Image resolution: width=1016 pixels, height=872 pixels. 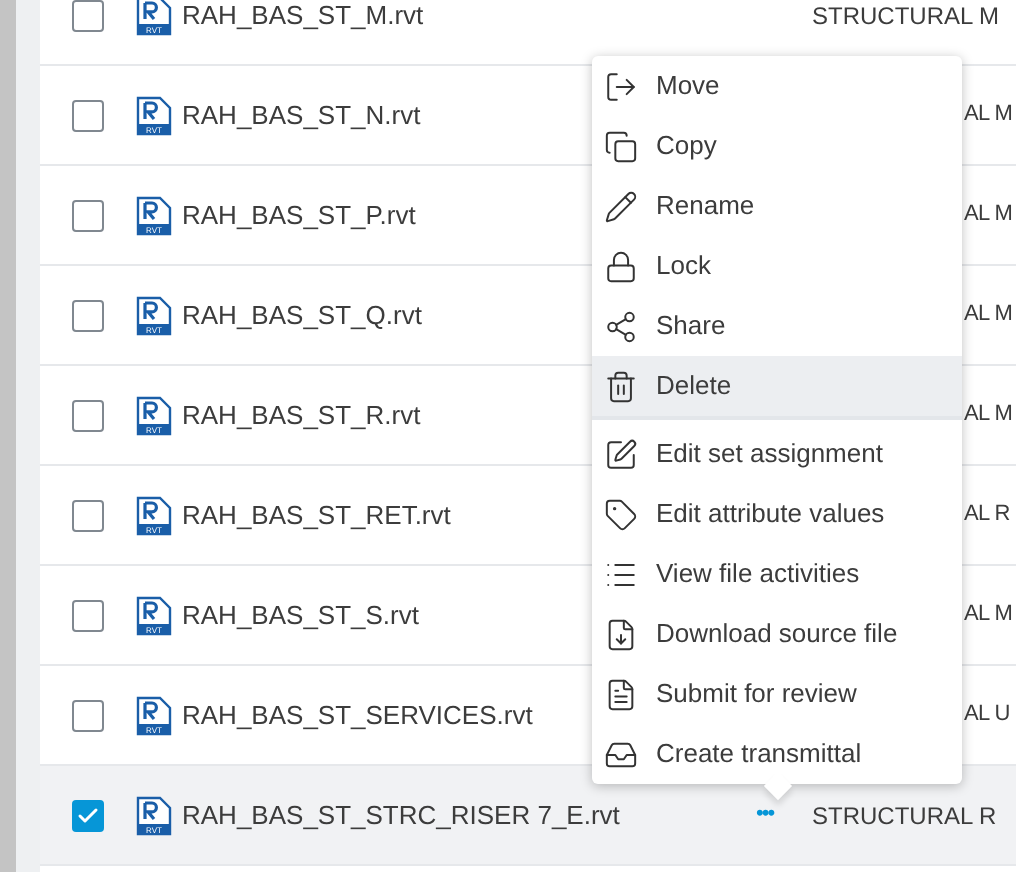 What do you see at coordinates (301, 115) in the screenshot?
I see `file-name: RAH_BAS_ST_N.rvt` at bounding box center [301, 115].